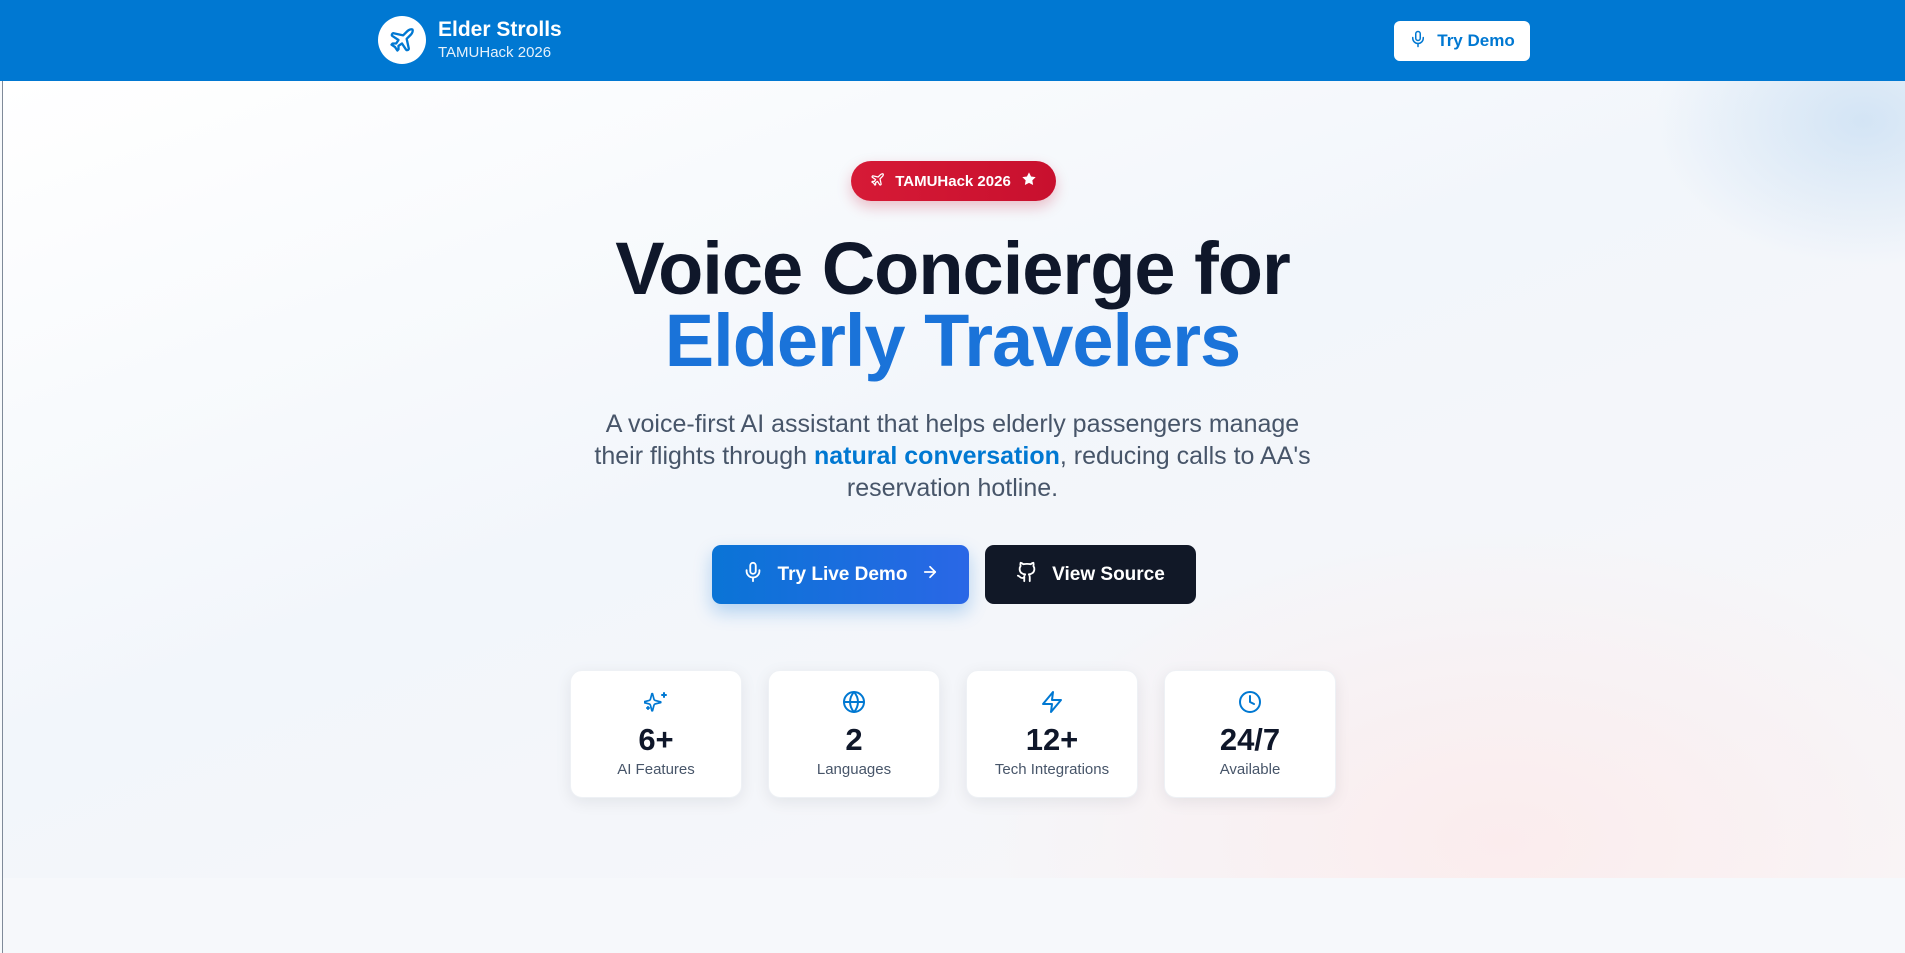 The height and width of the screenshot is (953, 1905). Describe the element at coordinates (854, 702) in the screenshot. I see `globe-icon` at that location.